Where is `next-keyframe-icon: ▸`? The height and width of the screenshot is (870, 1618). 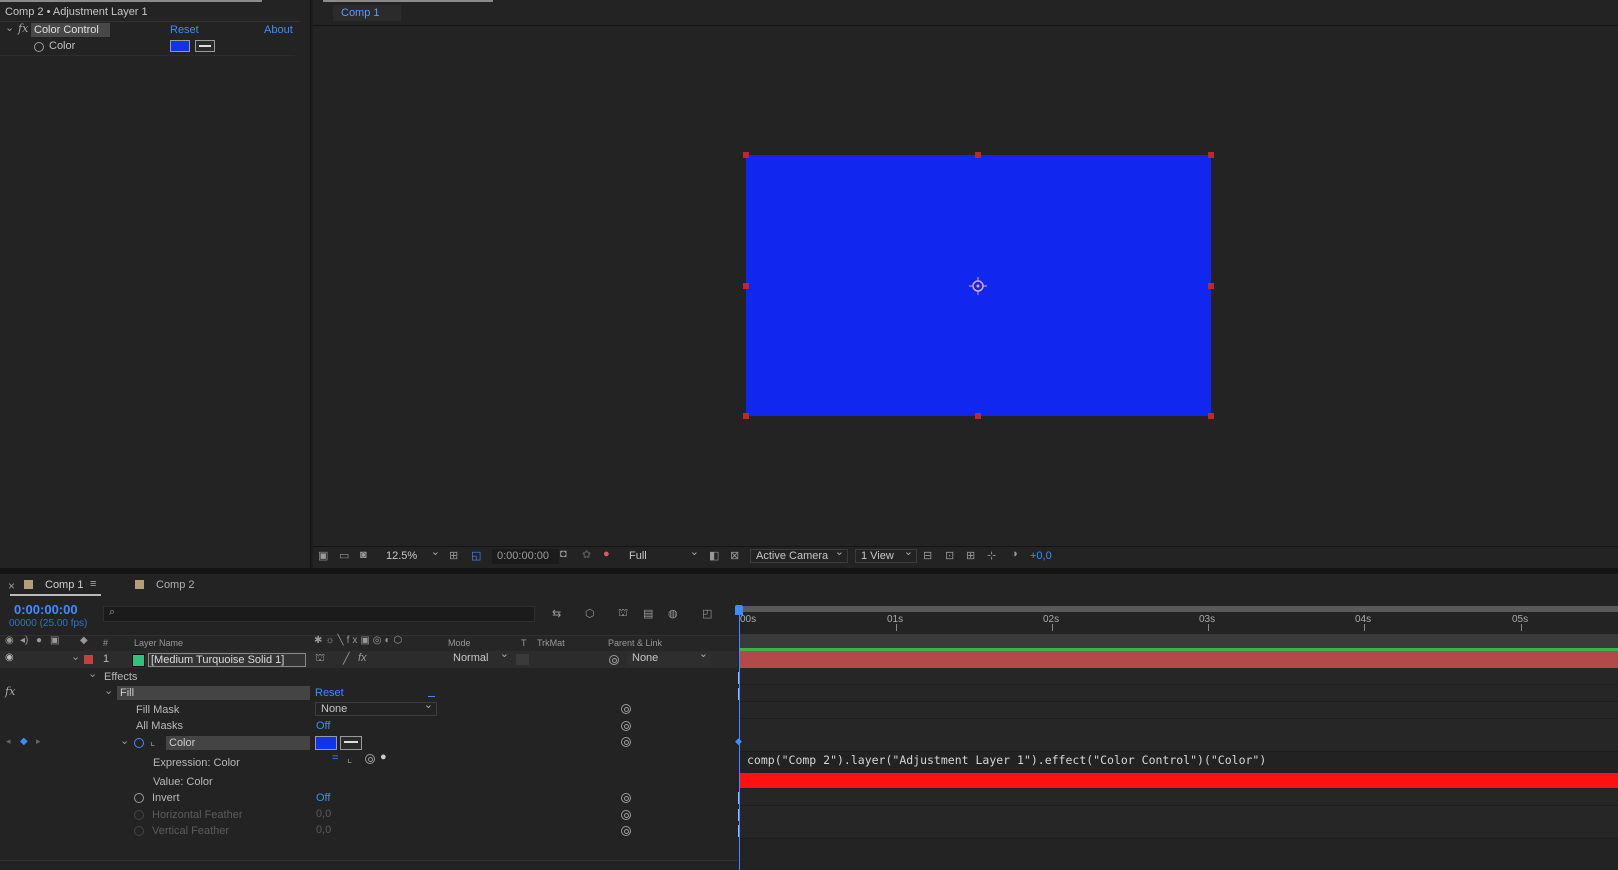 next-keyframe-icon: ▸ is located at coordinates (38, 741).